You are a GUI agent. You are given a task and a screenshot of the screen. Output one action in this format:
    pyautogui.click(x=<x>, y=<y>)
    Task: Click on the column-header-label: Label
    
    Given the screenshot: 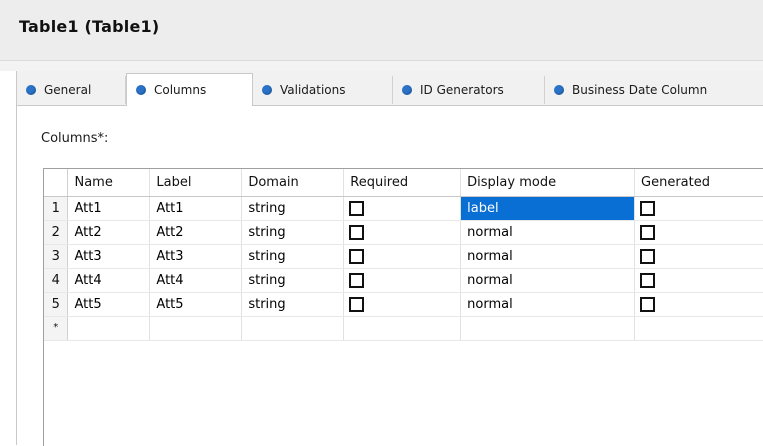 What is the action you would take?
    pyautogui.click(x=196, y=183)
    